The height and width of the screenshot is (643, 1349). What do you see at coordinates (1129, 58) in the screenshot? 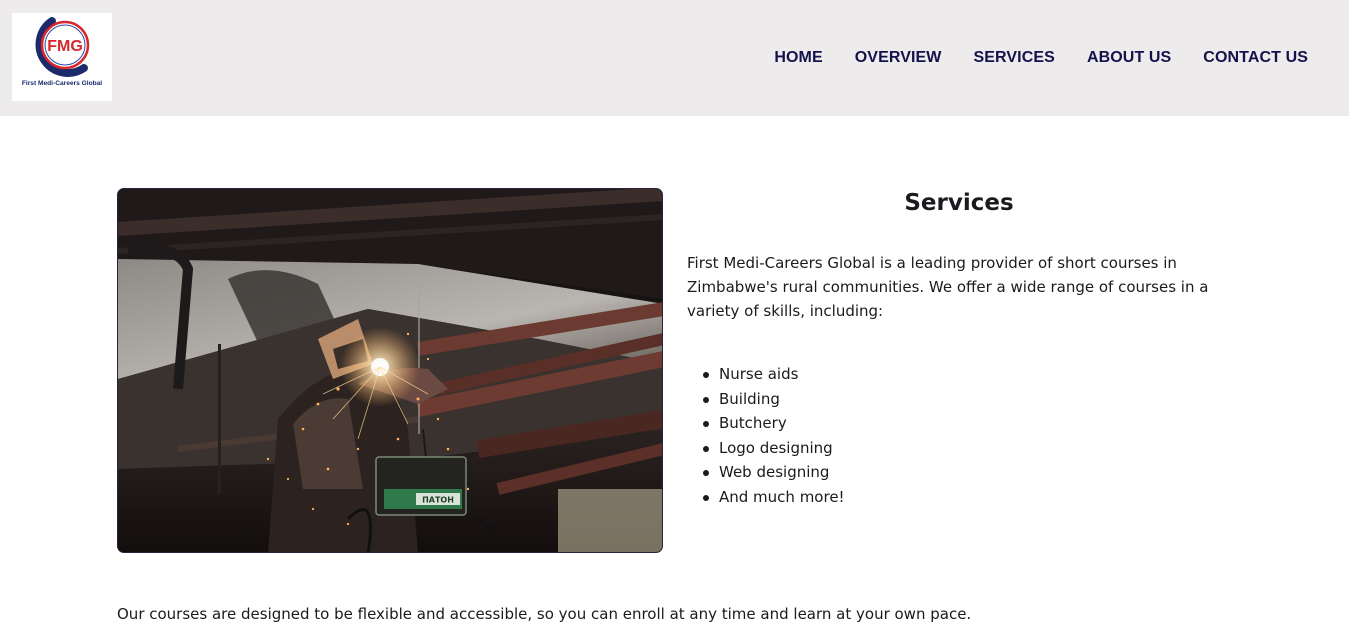
I see `nav-about-us: ABOUT US` at bounding box center [1129, 58].